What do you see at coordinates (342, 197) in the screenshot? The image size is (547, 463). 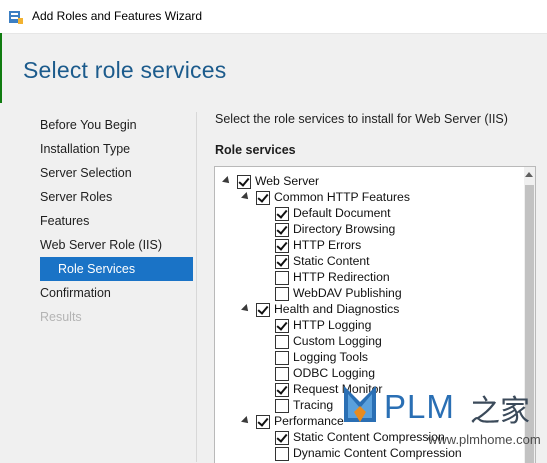 I see `tree-item-label: Common HTTP Features` at bounding box center [342, 197].